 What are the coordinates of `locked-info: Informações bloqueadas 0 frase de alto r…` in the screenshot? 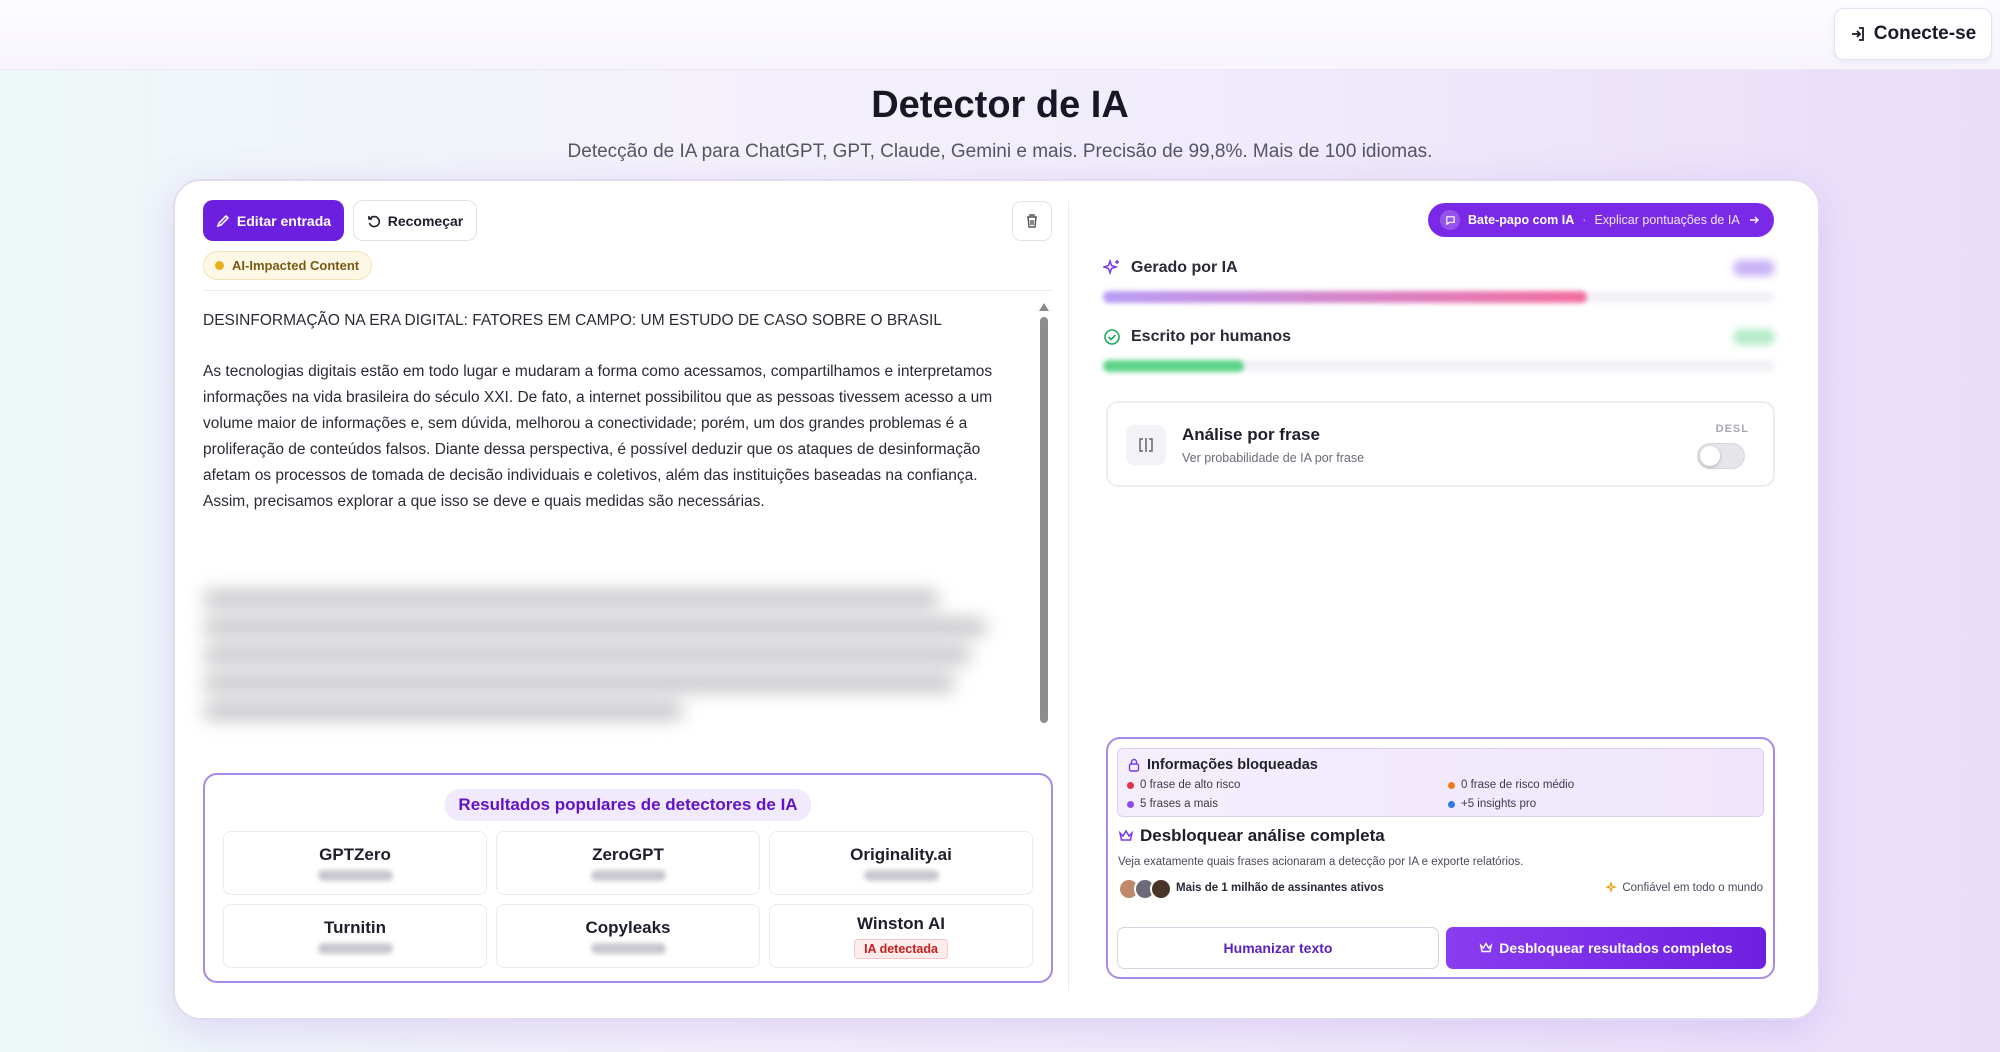 It's located at (1440, 782).